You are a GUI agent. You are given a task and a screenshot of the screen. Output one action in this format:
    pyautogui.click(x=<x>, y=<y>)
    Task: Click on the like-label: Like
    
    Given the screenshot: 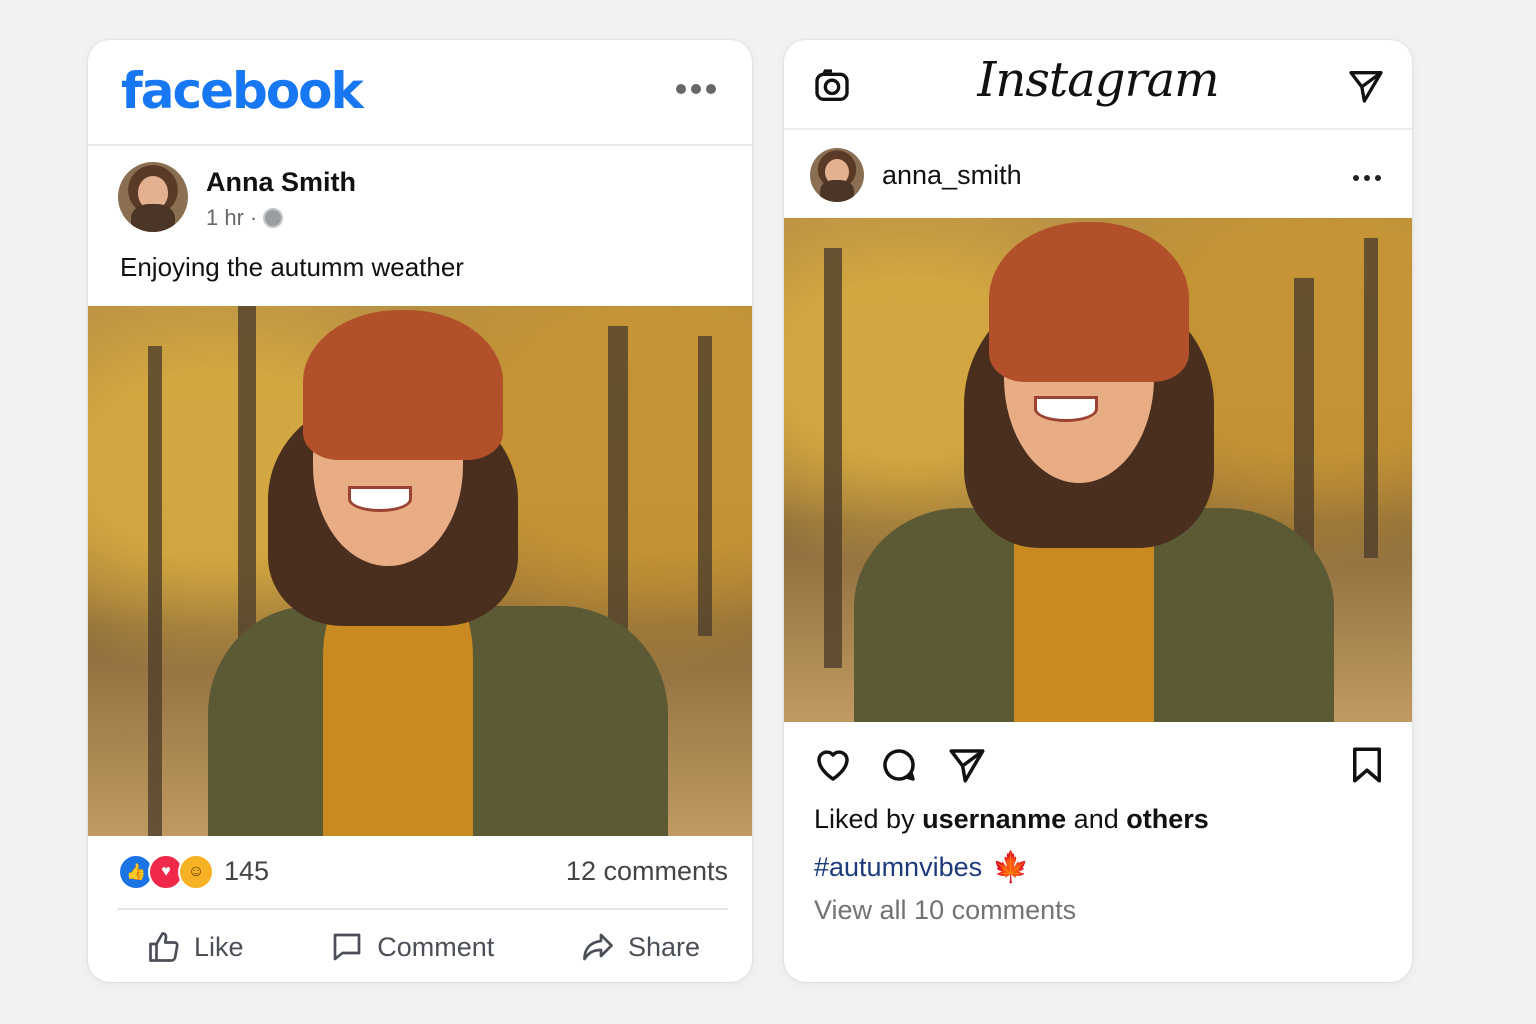 What is the action you would take?
    pyautogui.click(x=219, y=946)
    